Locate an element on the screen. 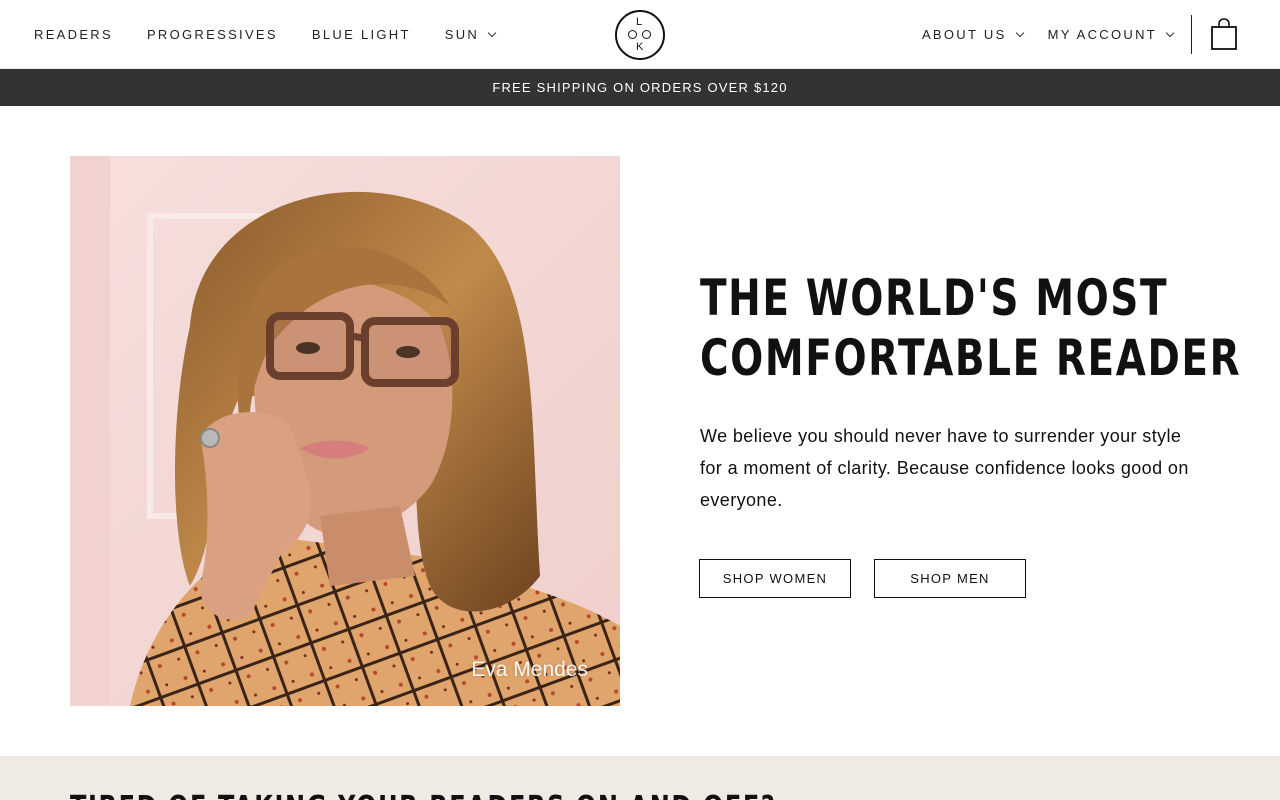  nav-sun: SUN is located at coordinates (470, 34).